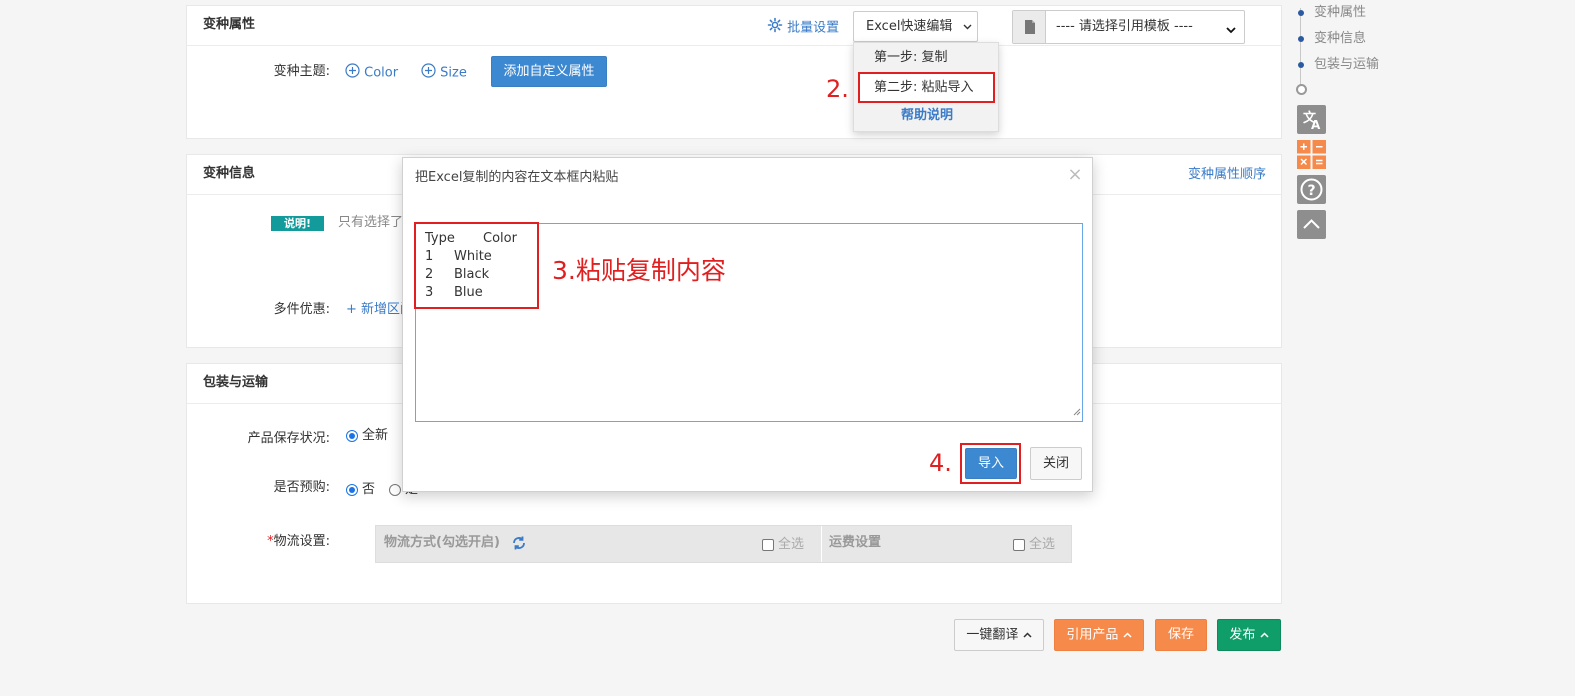 The width and height of the screenshot is (1575, 696). Describe the element at coordinates (991, 463) in the screenshot. I see `import-button: 导入` at that location.